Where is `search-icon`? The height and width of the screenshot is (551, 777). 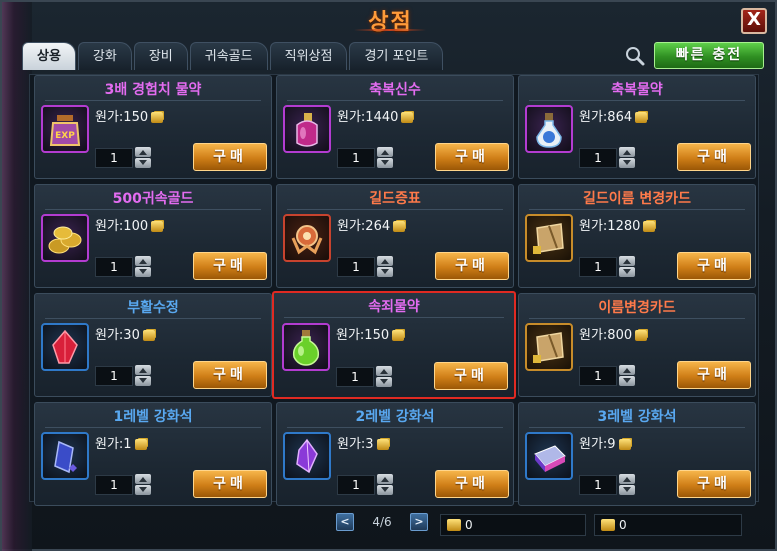
search-icon is located at coordinates (635, 56).